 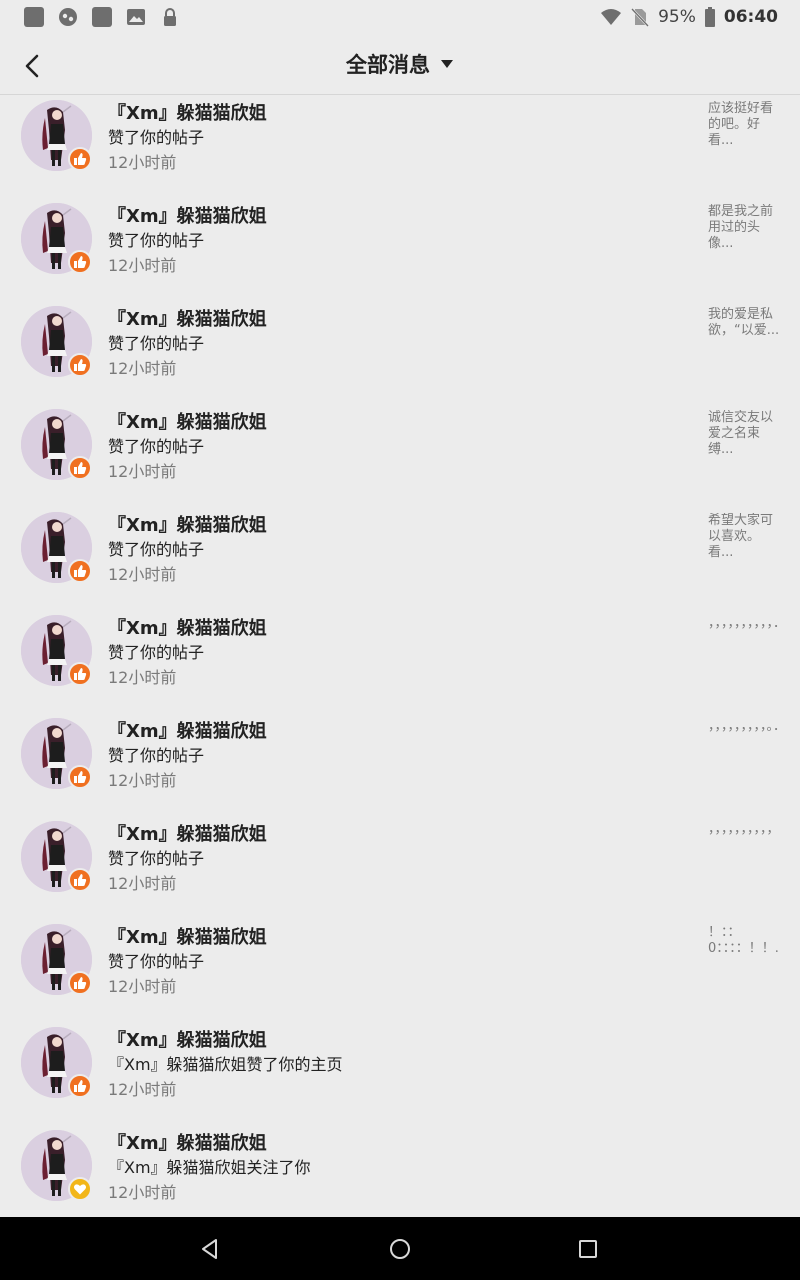 I want to click on app-icon, so click(x=68, y=17).